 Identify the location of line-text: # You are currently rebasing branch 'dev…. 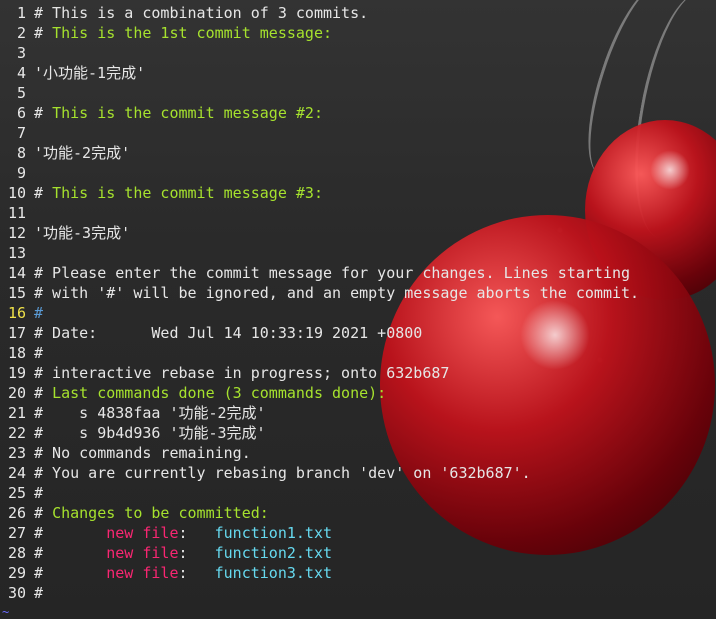
(282, 473).